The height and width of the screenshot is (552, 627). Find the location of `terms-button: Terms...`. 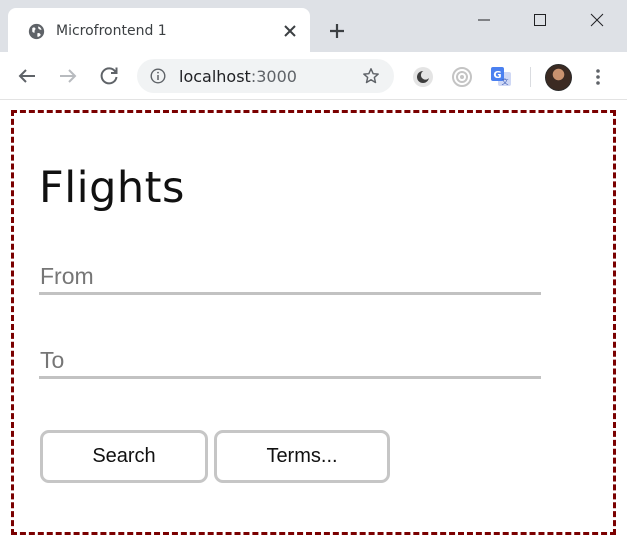

terms-button: Terms... is located at coordinates (302, 456).